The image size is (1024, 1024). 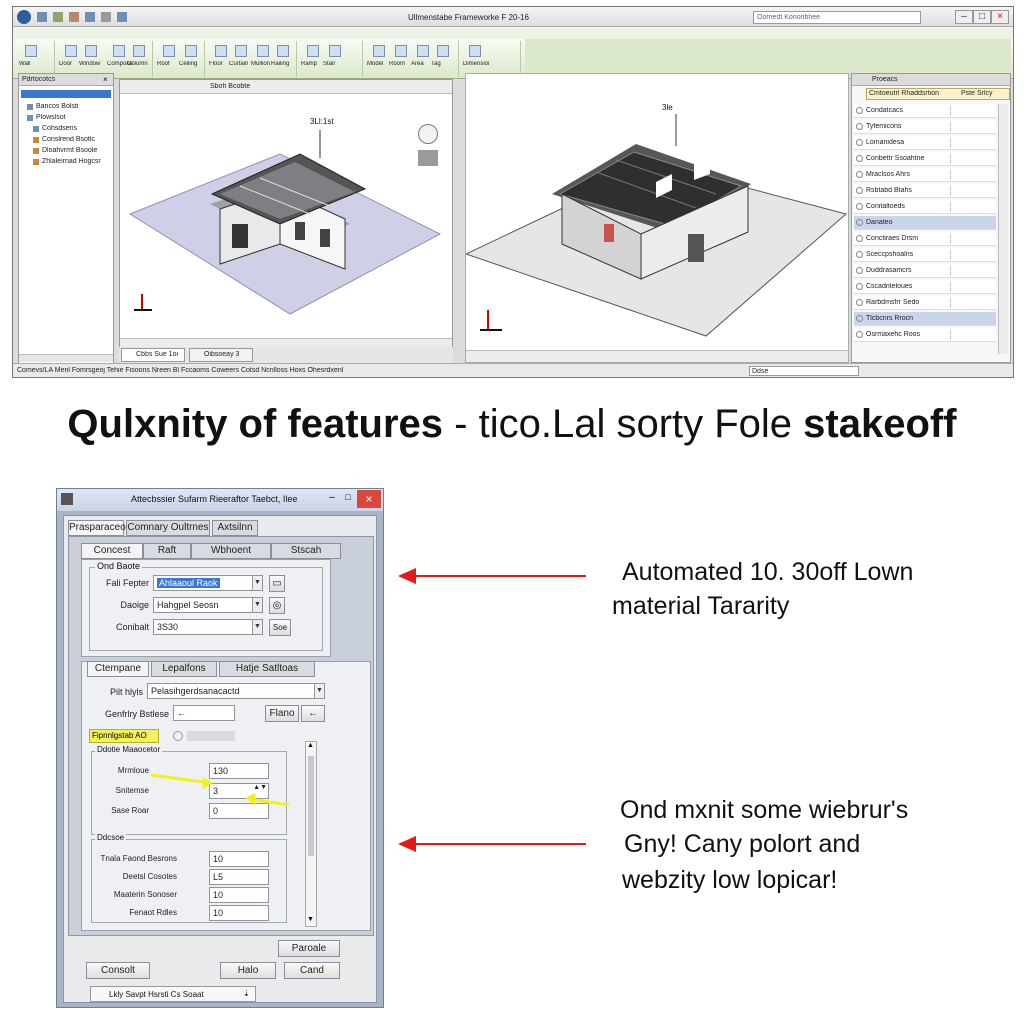 I want to click on close-icon: ×, so click(x=105, y=79).